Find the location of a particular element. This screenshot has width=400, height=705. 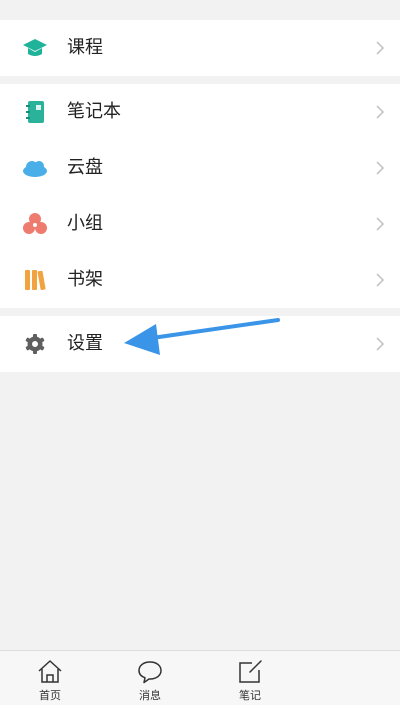

menu-item-label: 小组 is located at coordinates (85, 223).